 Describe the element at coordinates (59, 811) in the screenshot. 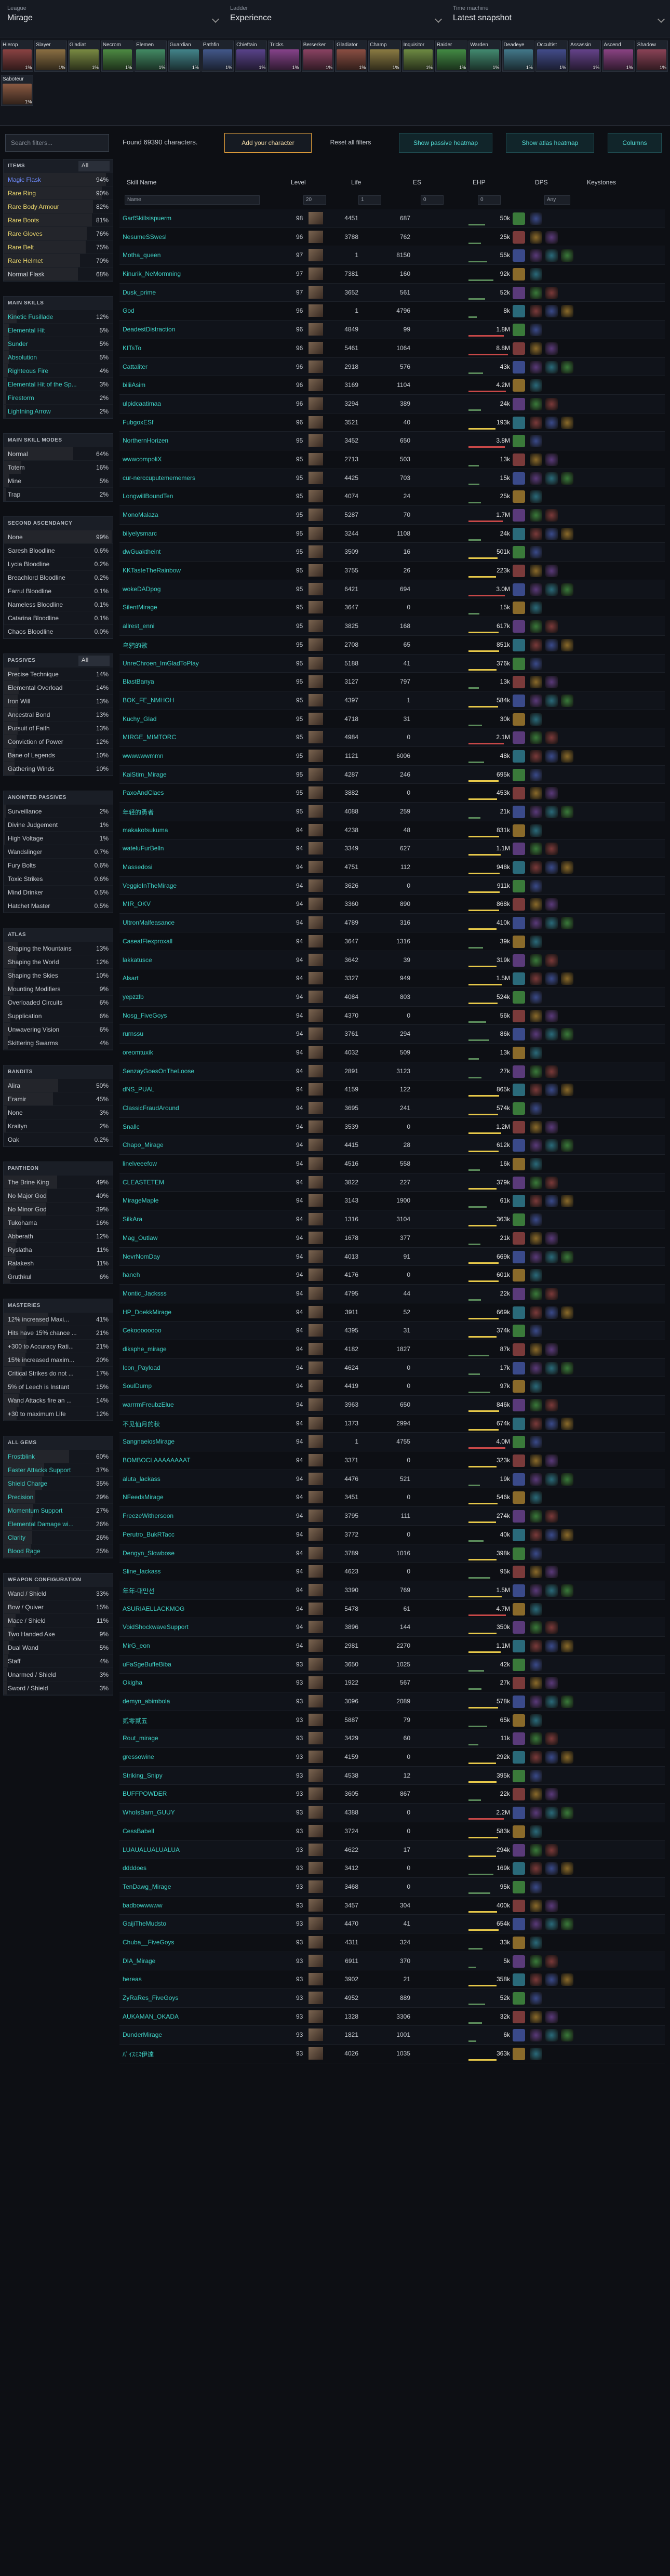

I see `filter-row: Surveillance 2%` at that location.